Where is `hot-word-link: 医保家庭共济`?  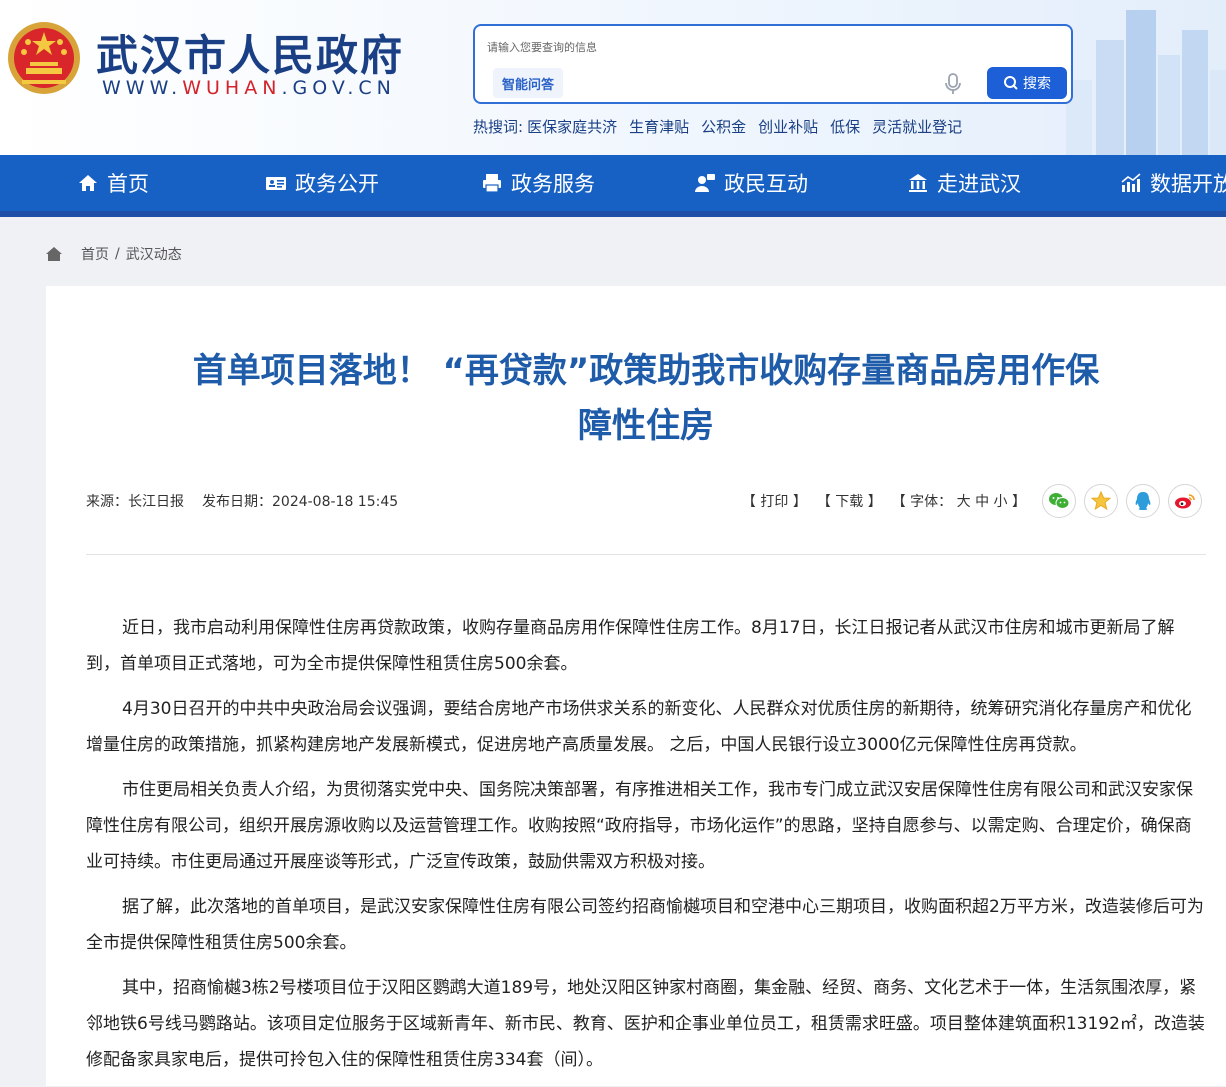 hot-word-link: 医保家庭共济 is located at coordinates (572, 126).